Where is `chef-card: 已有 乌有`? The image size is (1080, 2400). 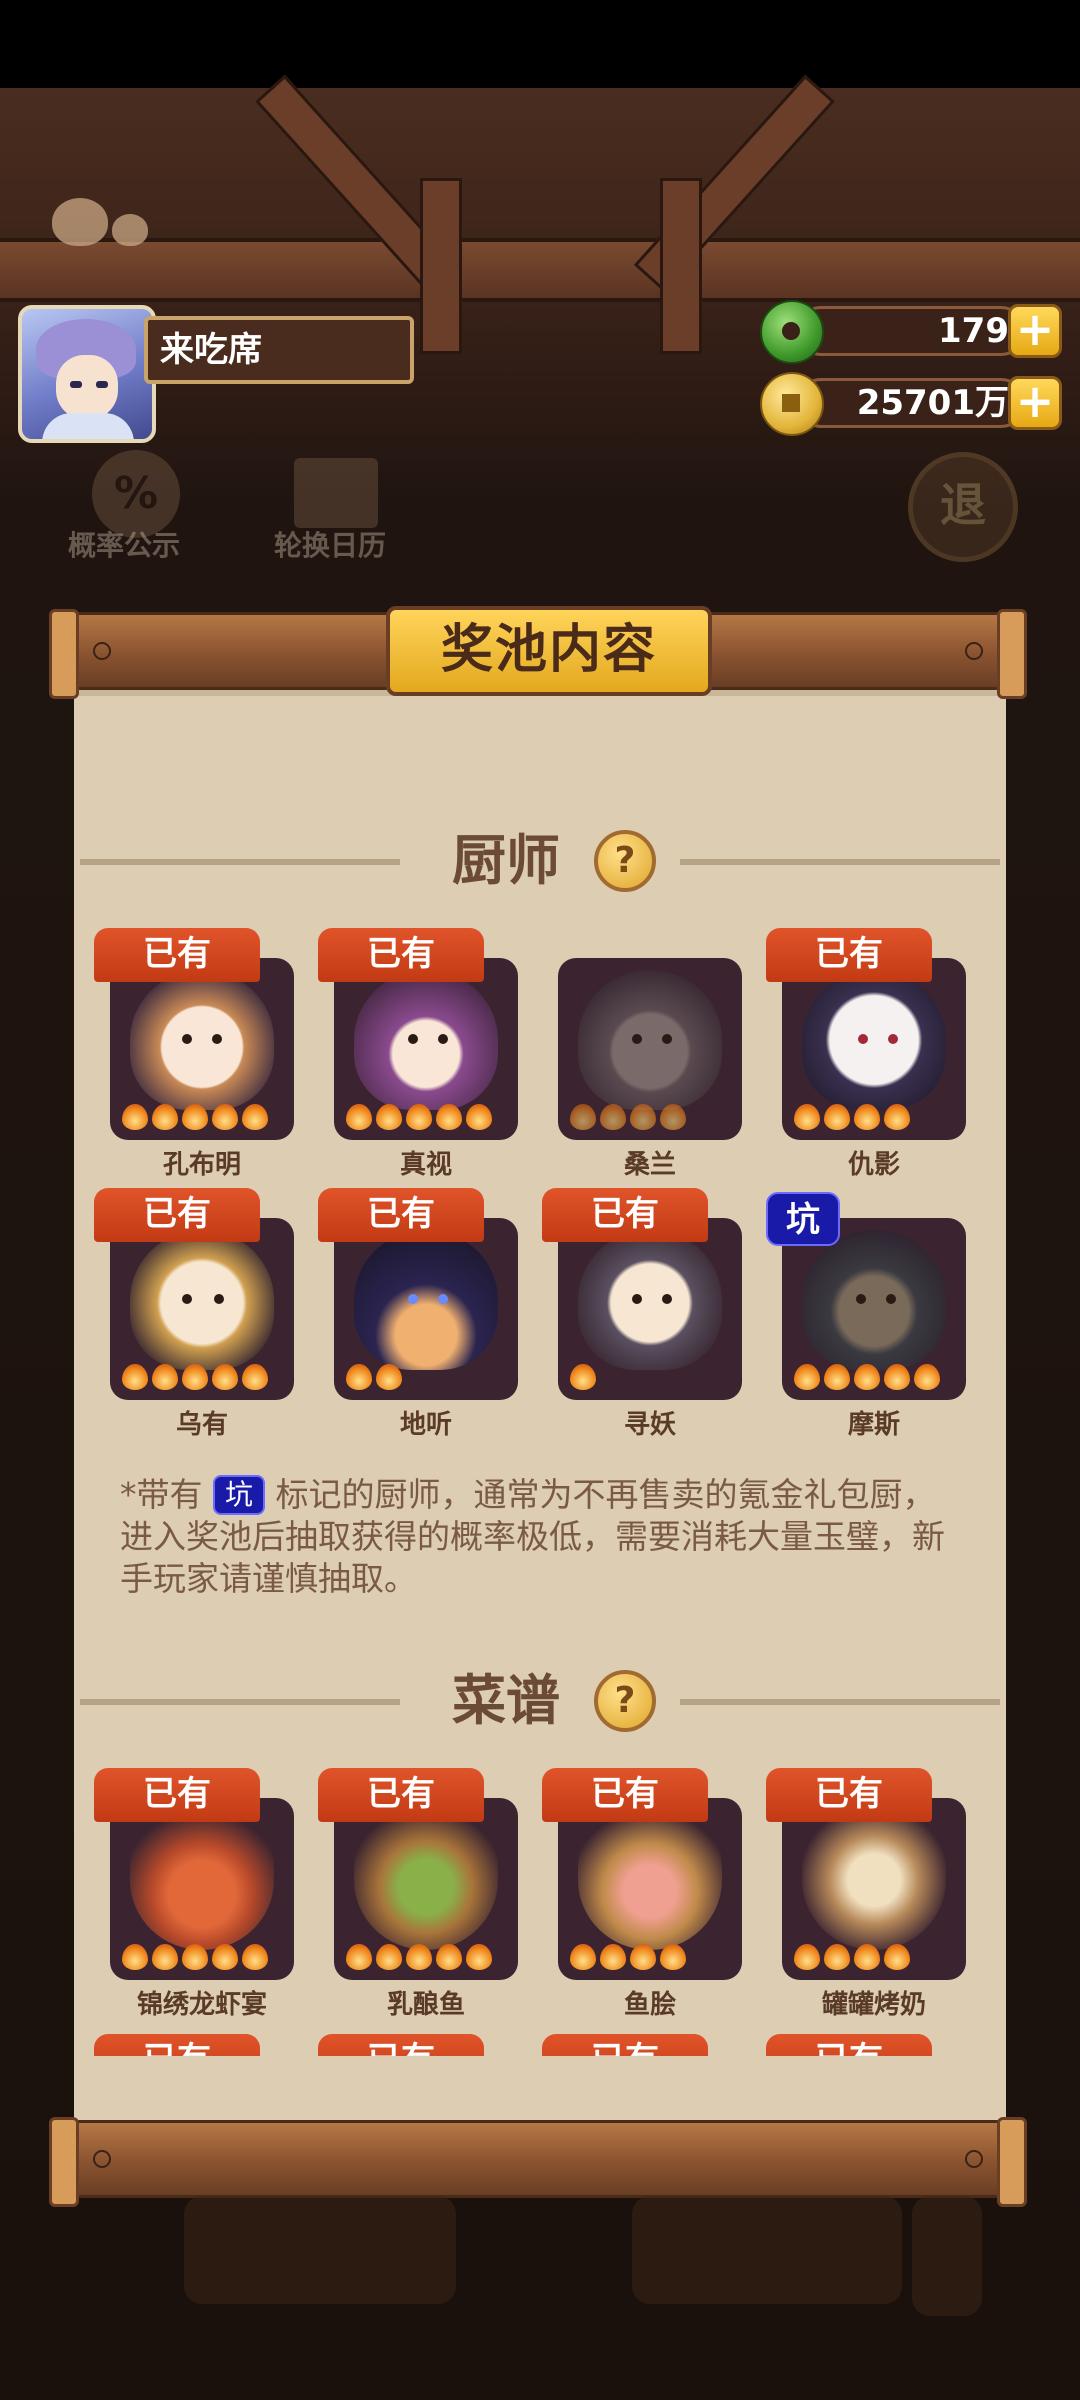
chef-card: 已有 乌有 is located at coordinates (194, 1314).